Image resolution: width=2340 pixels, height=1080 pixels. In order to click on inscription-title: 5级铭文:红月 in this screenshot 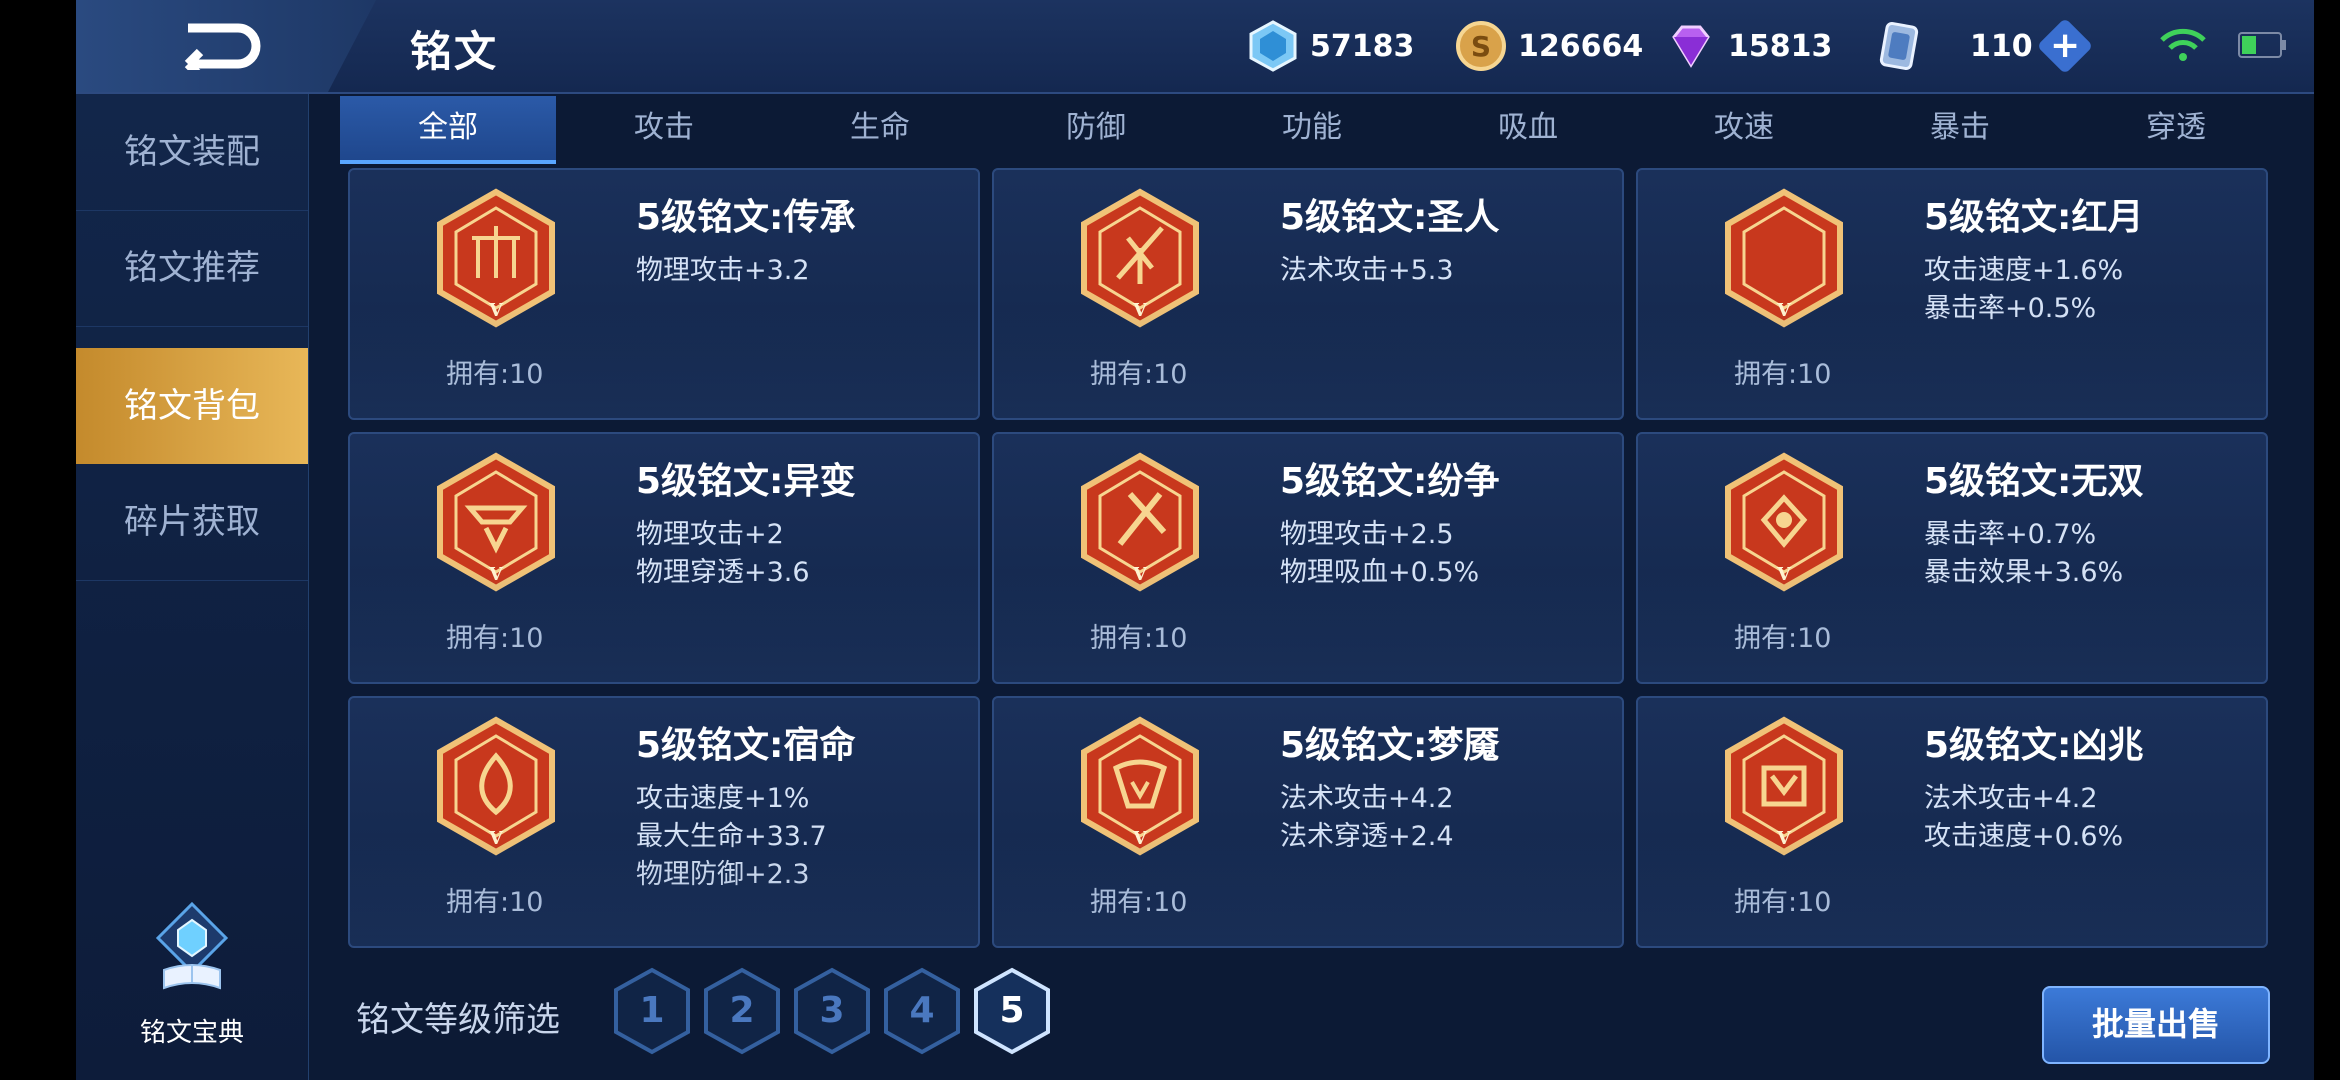, I will do `click(2034, 217)`.